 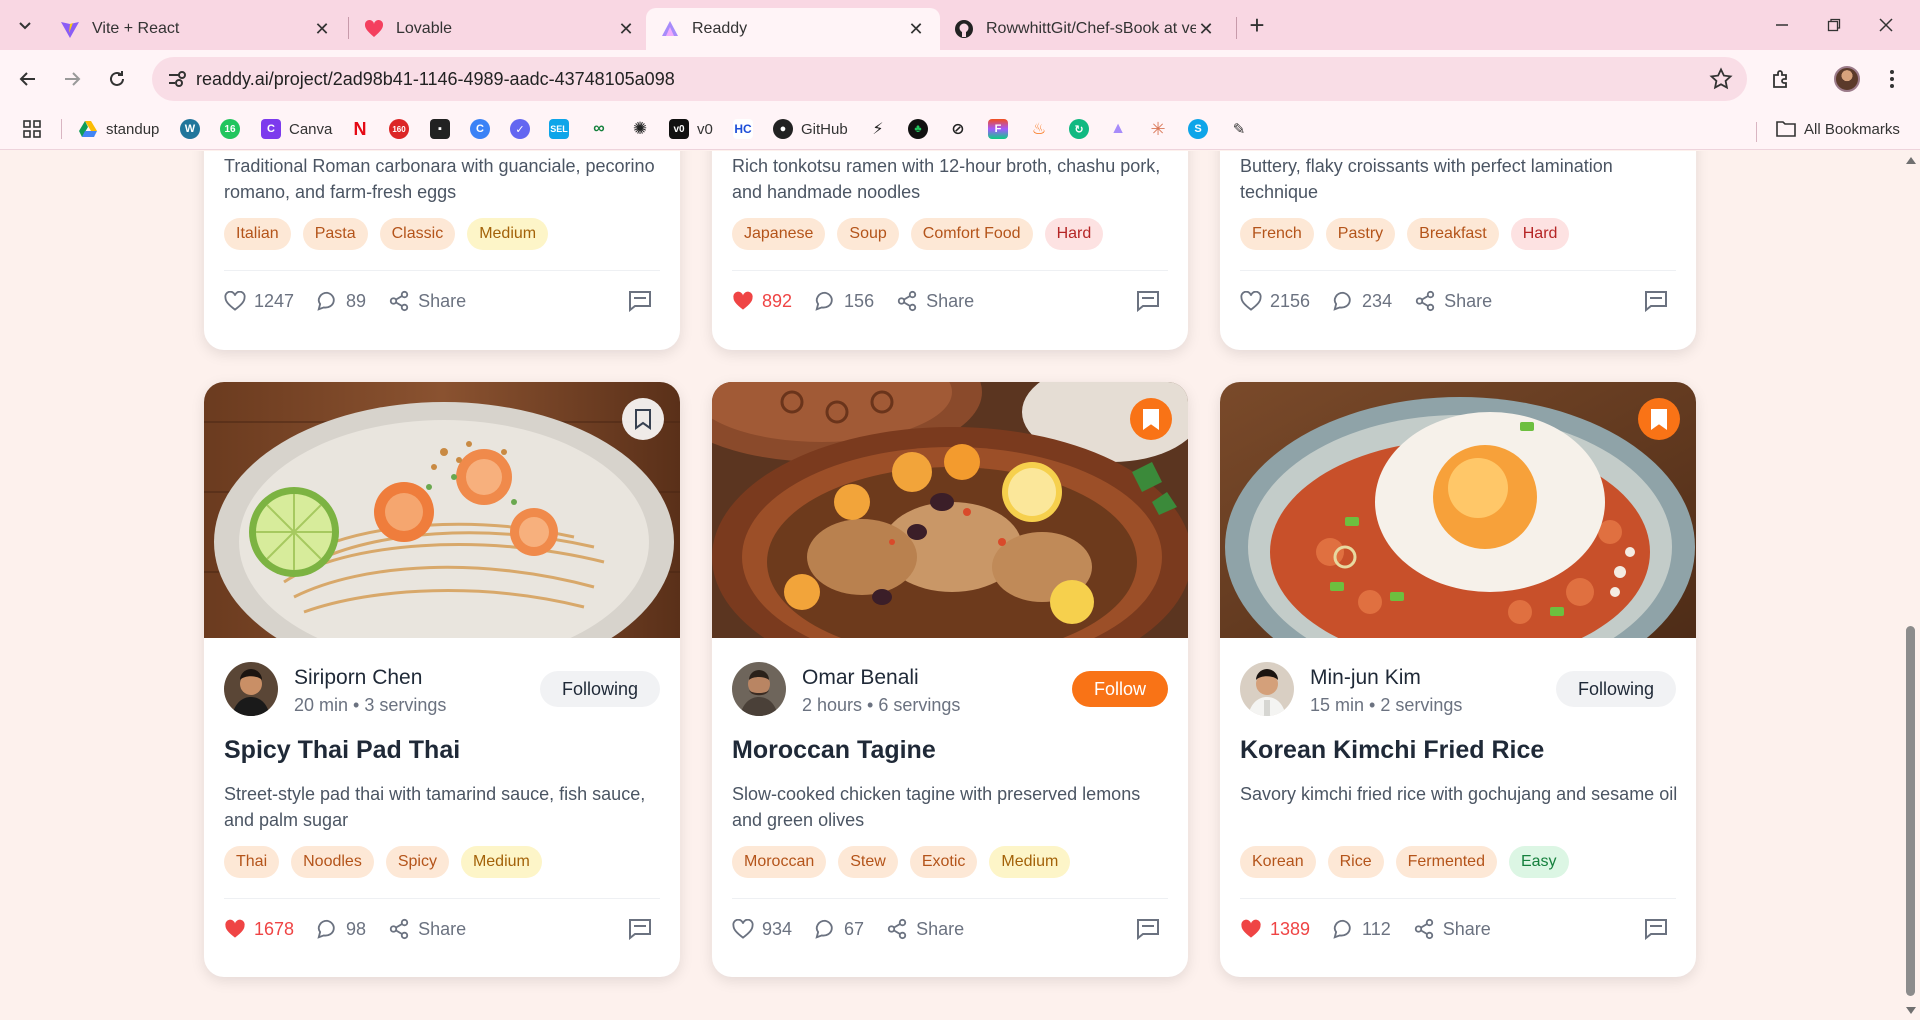 I want to click on bookmark-s: S, so click(x=1198, y=129).